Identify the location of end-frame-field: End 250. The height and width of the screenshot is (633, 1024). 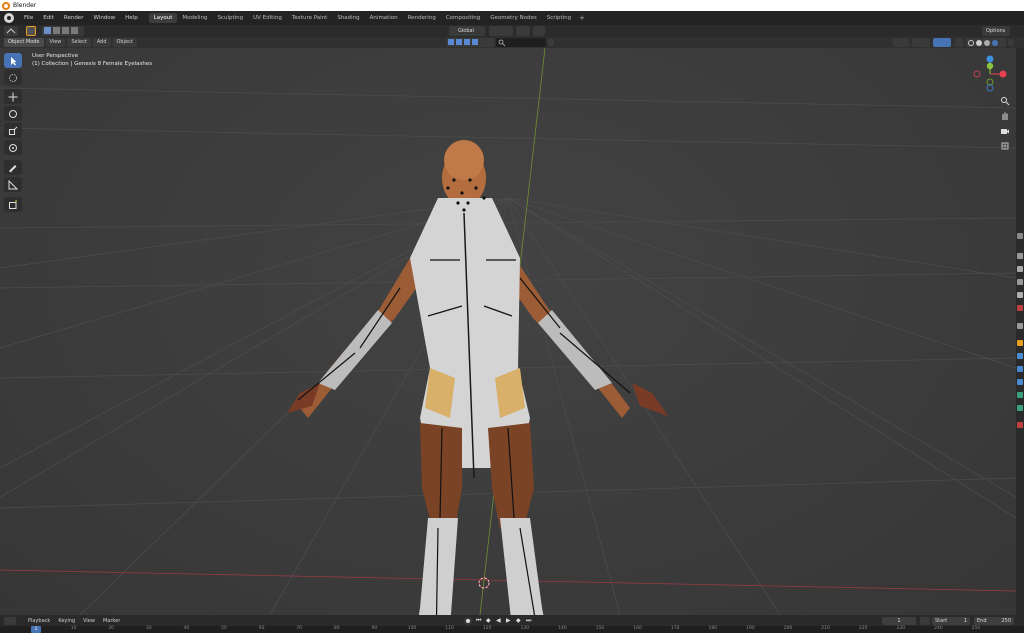
(994, 621).